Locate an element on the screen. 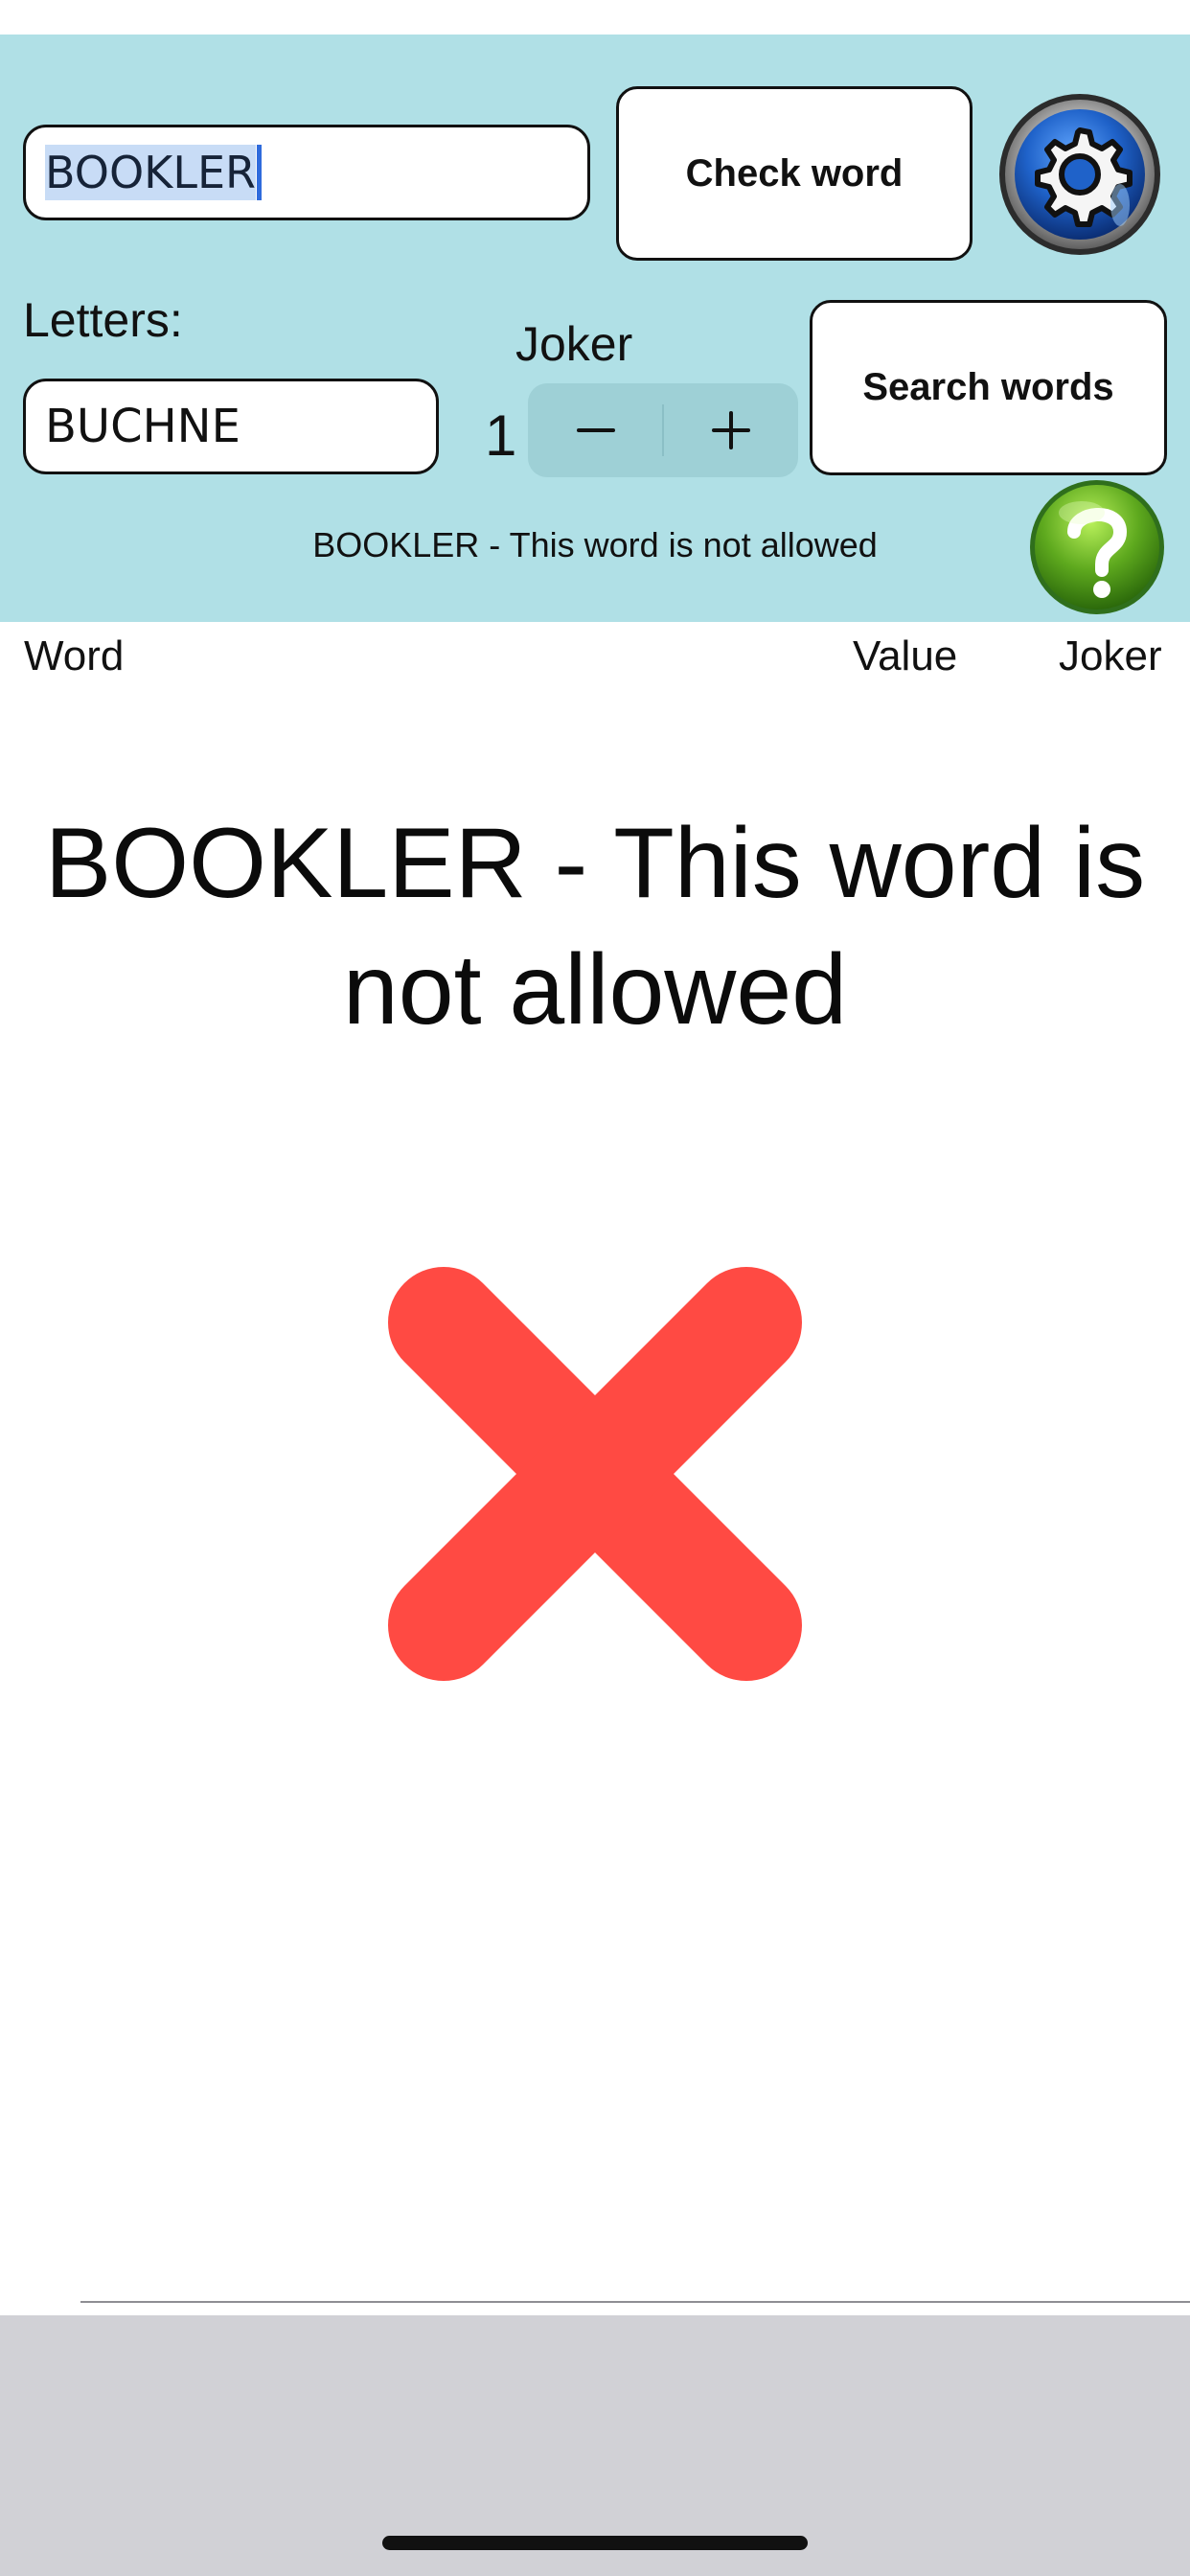 The height and width of the screenshot is (2576, 1190). check-word-button: Check word is located at coordinates (795, 173).